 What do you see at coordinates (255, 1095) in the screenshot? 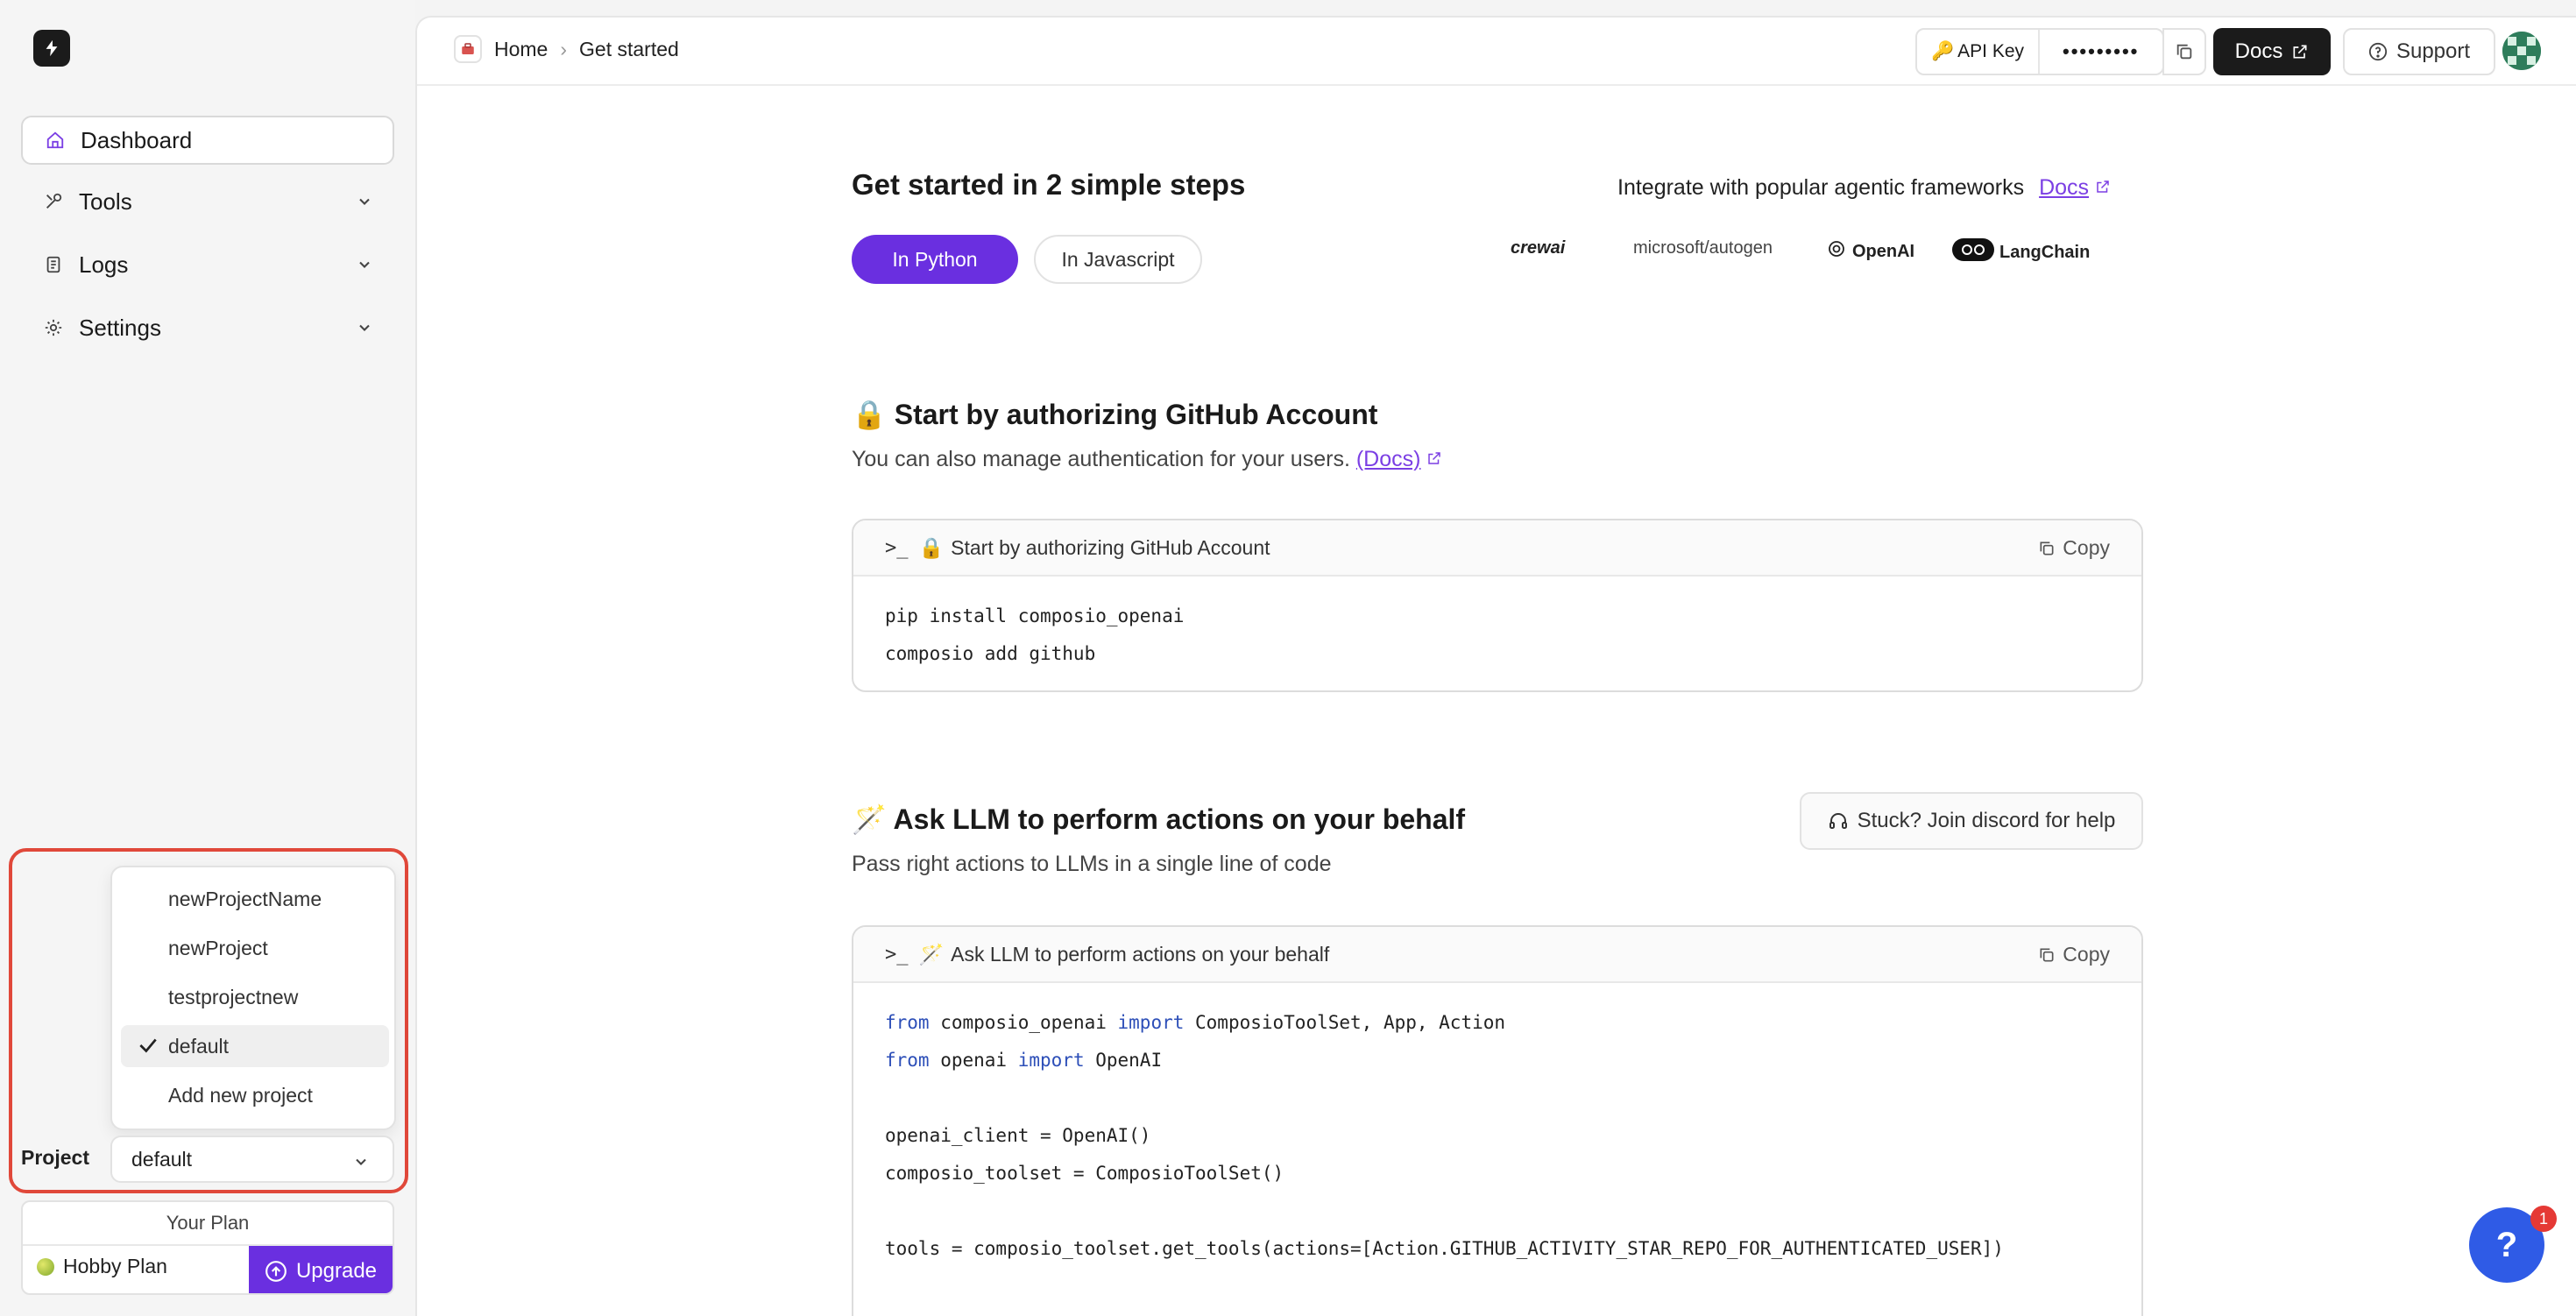
I see `add-new-project-option: Add new project` at bounding box center [255, 1095].